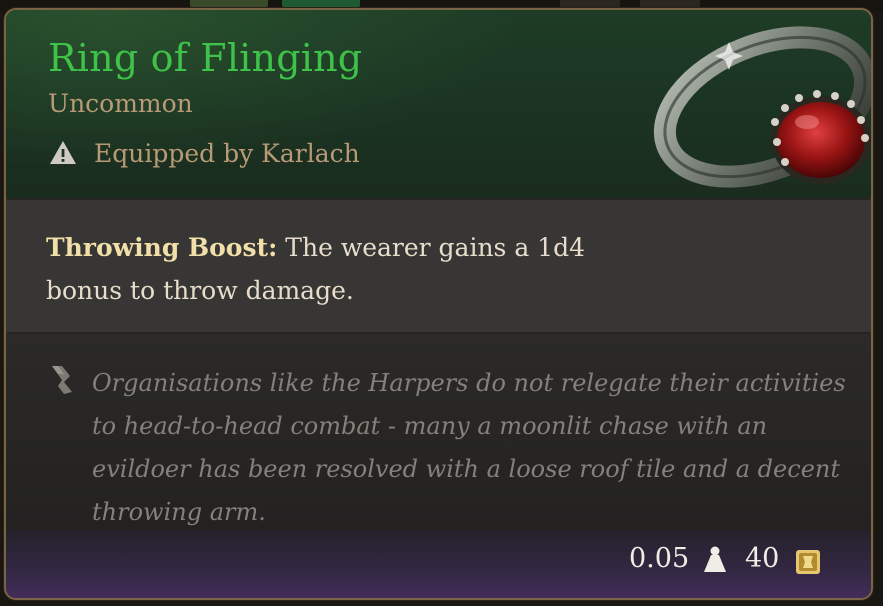 The width and height of the screenshot is (883, 606). What do you see at coordinates (120, 103) in the screenshot?
I see `item-rarity: Uncommon` at bounding box center [120, 103].